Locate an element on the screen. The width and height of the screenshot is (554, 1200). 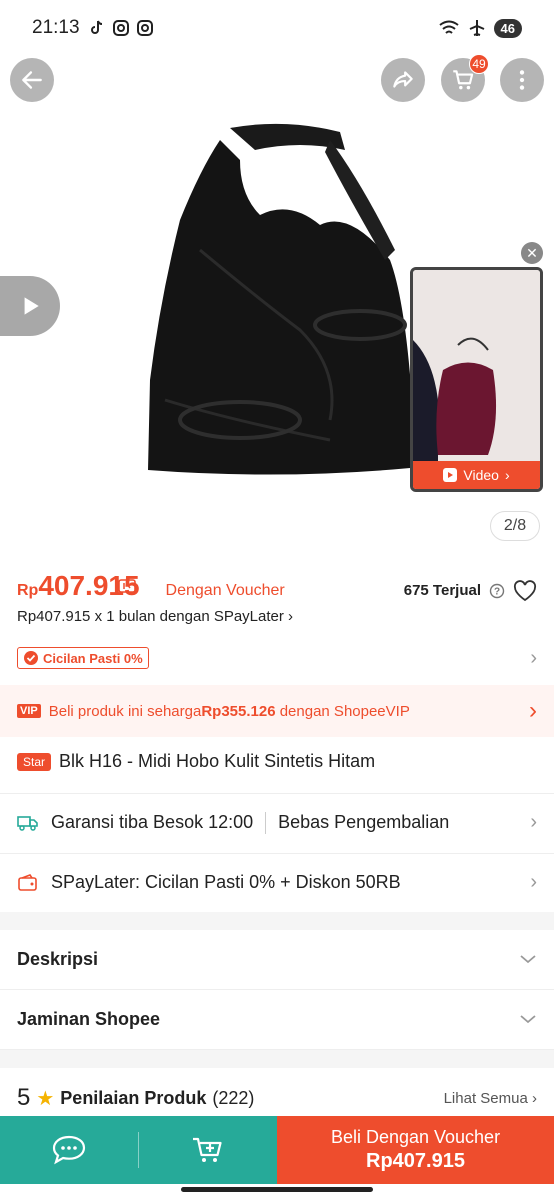
guarantee-section: Jaminan Shopee is located at coordinates (277, 1020).